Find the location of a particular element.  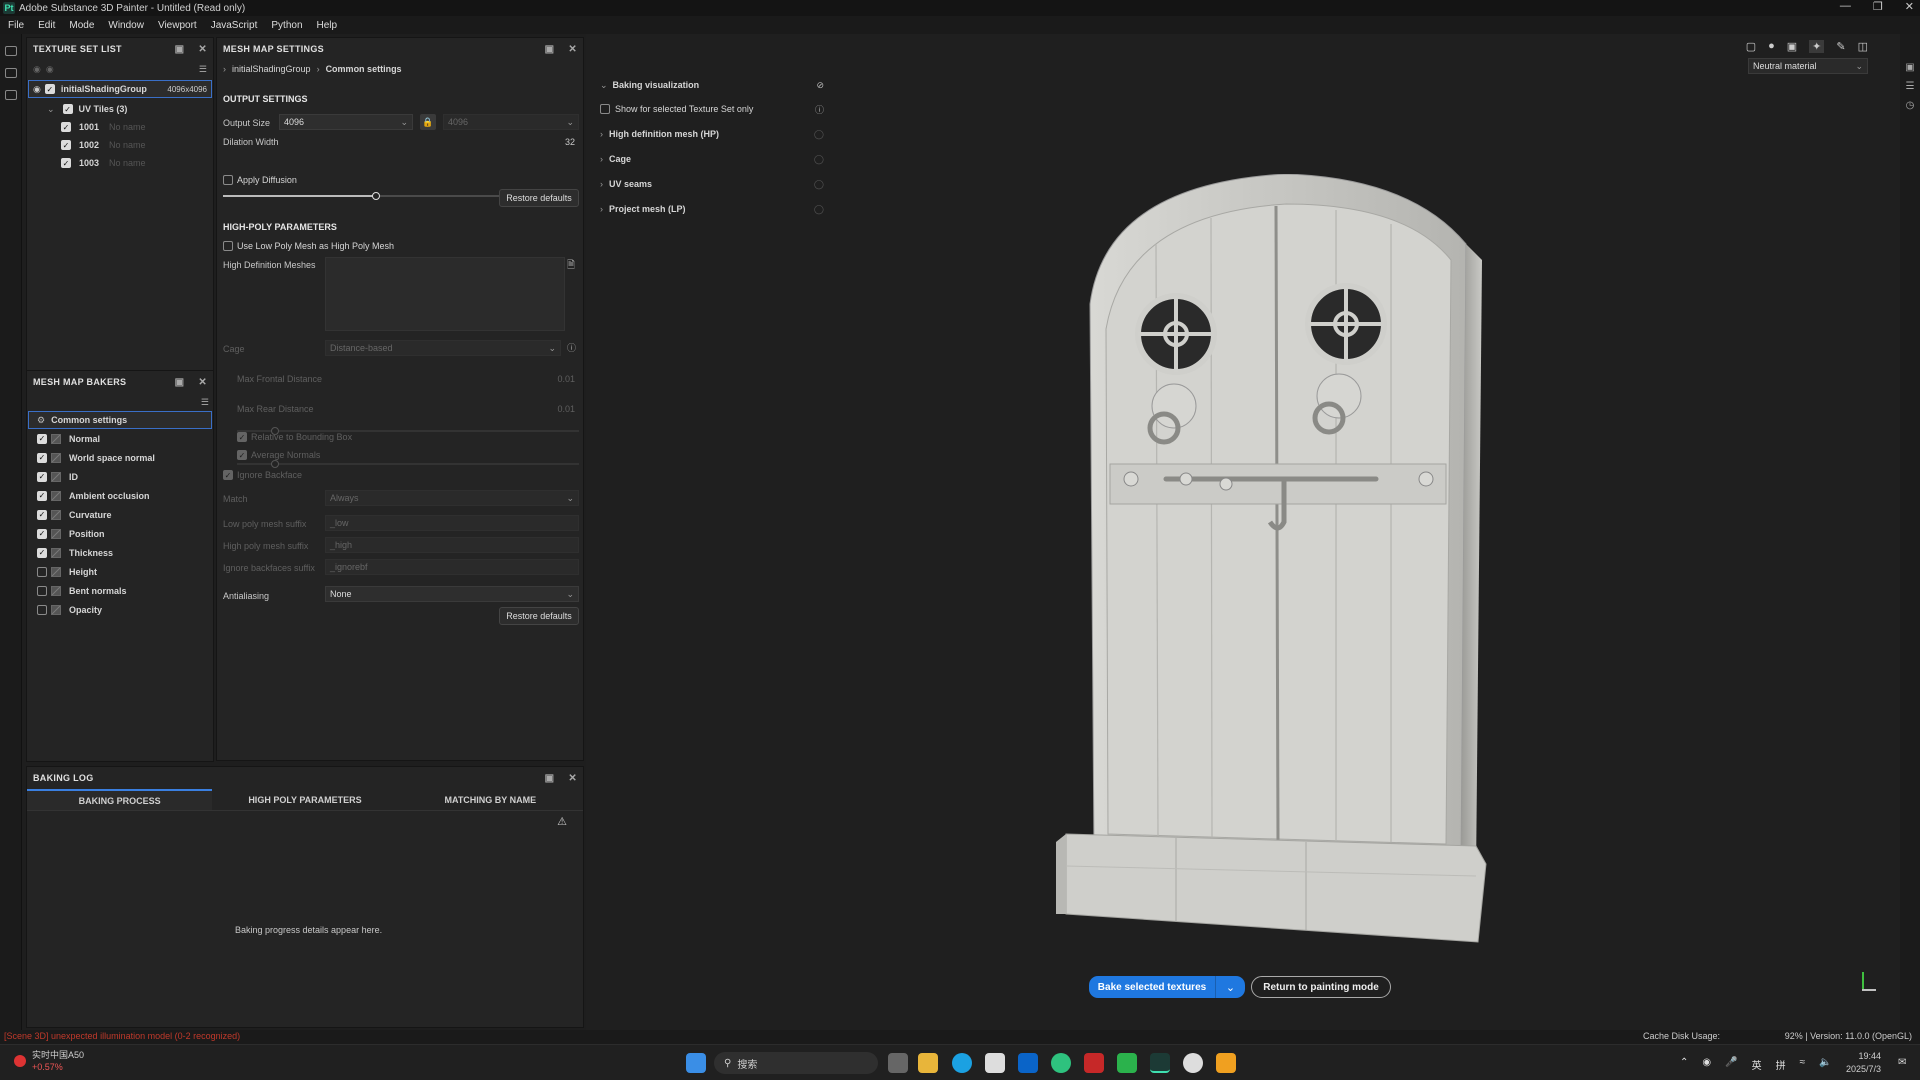

stock-widget: 实时中国A50 +0.57% is located at coordinates (49, 1061).